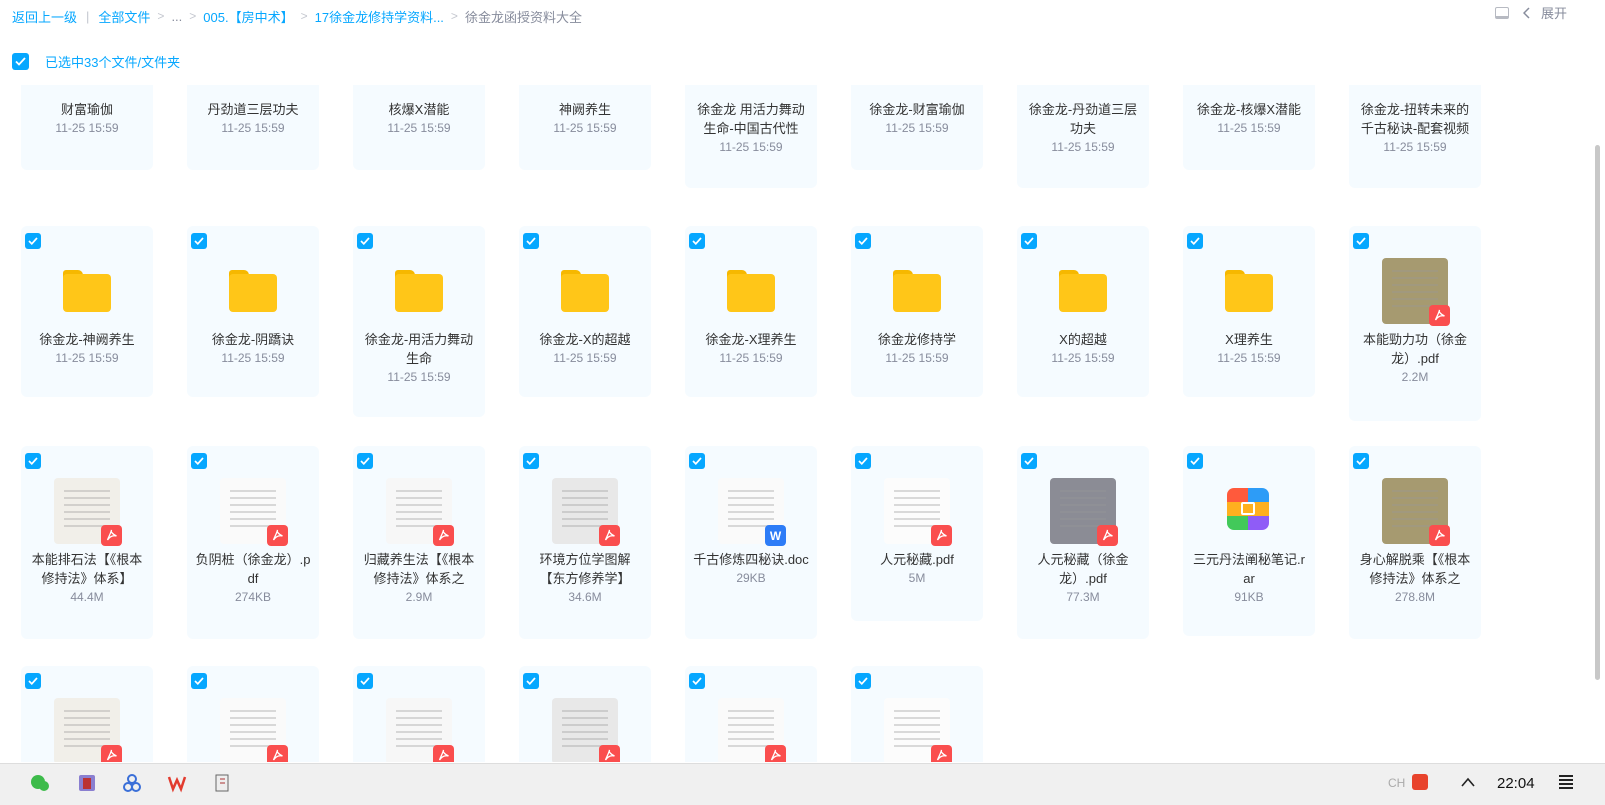  What do you see at coordinates (222, 783) in the screenshot?
I see `notepad-icon` at bounding box center [222, 783].